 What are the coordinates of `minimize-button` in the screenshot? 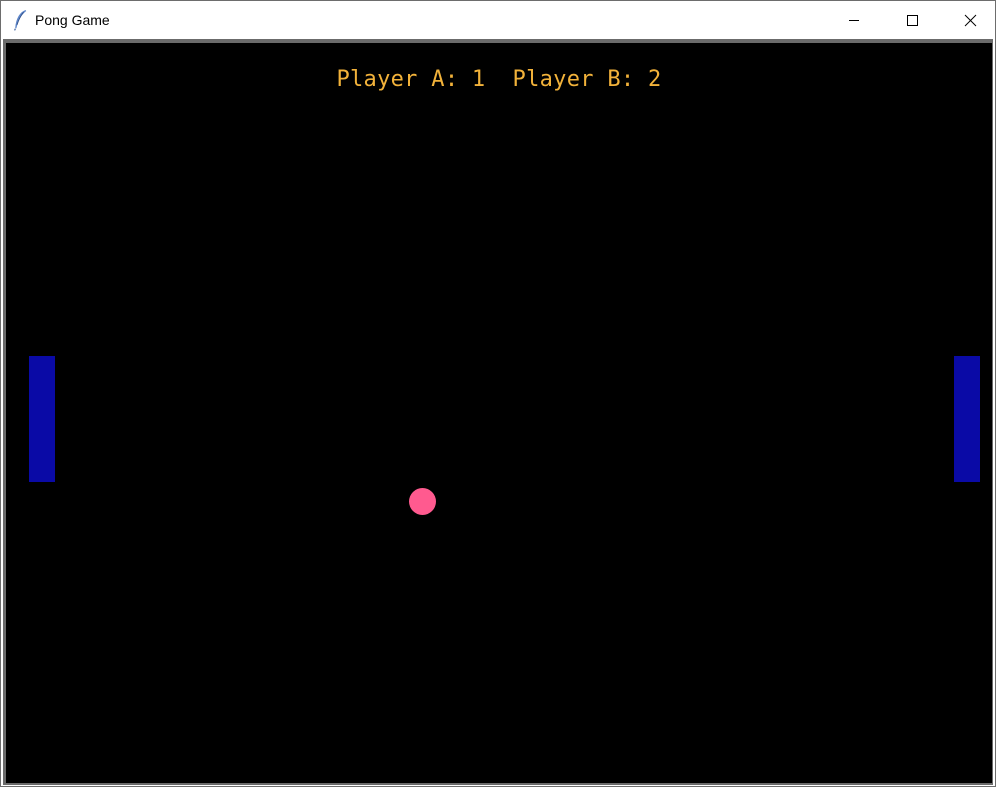 It's located at (855, 20).